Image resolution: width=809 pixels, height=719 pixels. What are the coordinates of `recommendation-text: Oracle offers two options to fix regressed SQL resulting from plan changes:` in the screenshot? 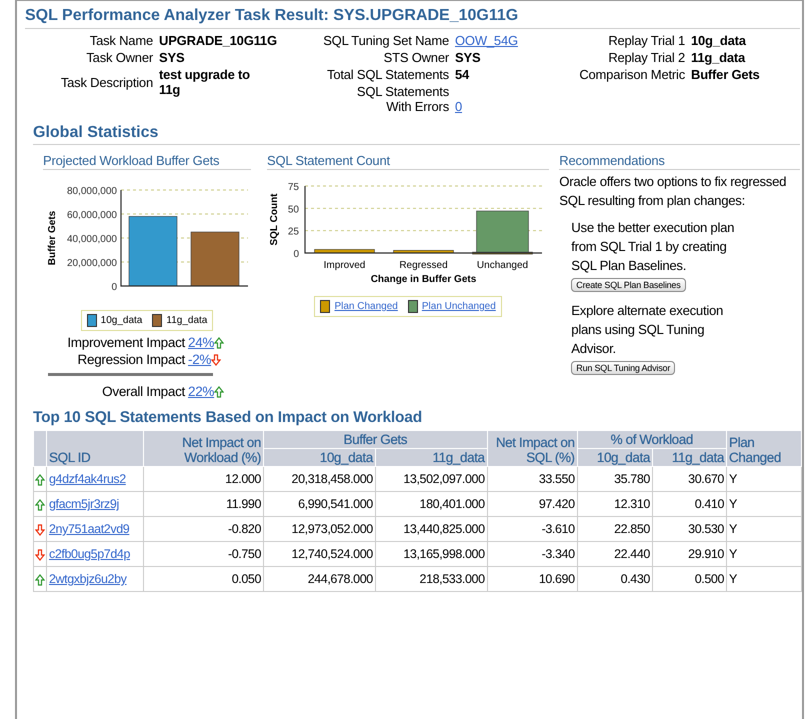 It's located at (673, 191).